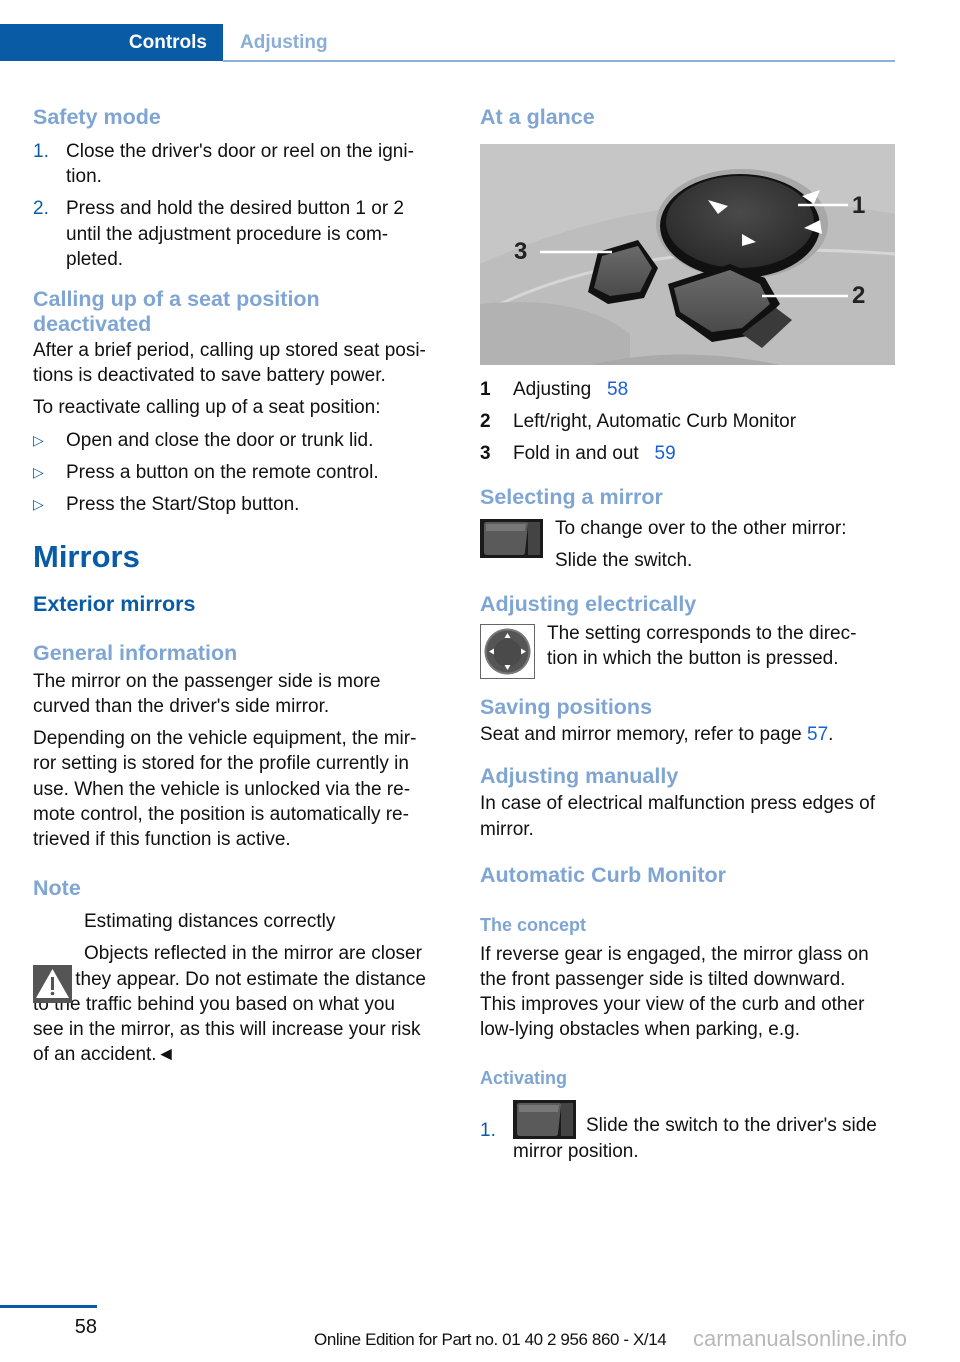 The height and width of the screenshot is (1362, 960). Describe the element at coordinates (603, 874) in the screenshot. I see `heading-automatic-curb-monitor: Automatic Curb Monitor` at that location.